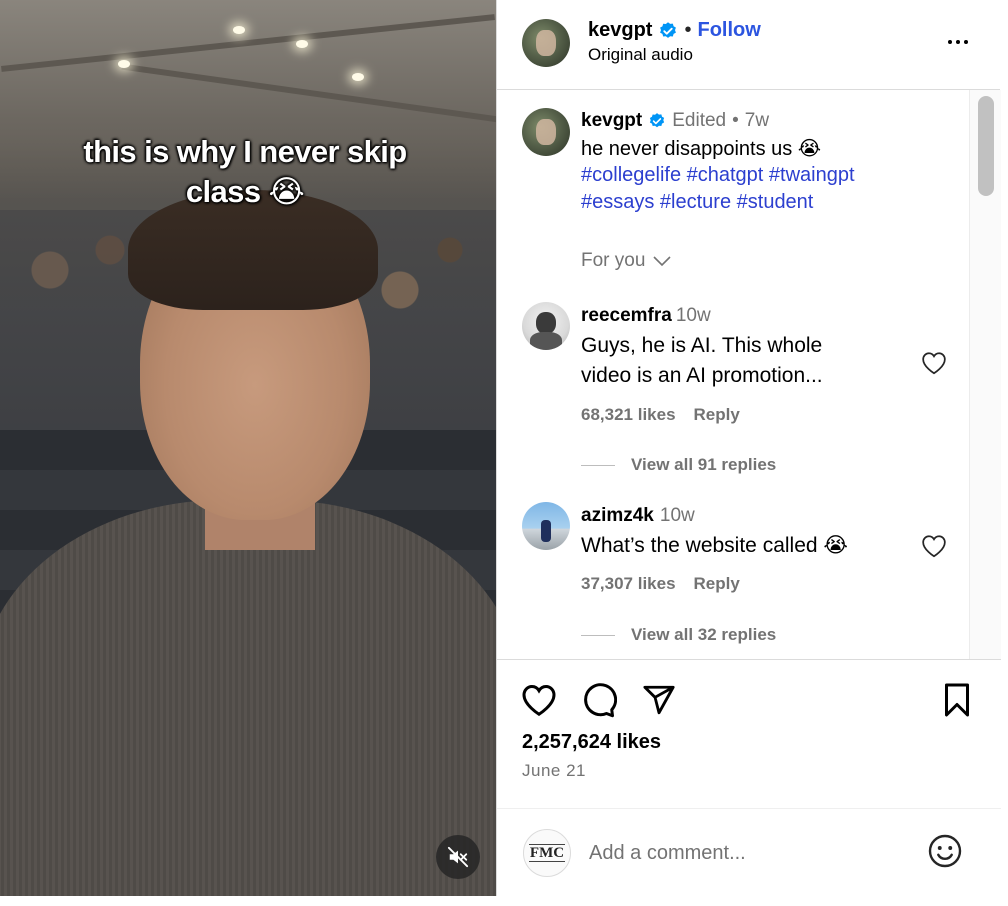 The image size is (1008, 906). What do you see at coordinates (702, 345) in the screenshot?
I see `comment-text-line: Guys, he is AI. This whole` at bounding box center [702, 345].